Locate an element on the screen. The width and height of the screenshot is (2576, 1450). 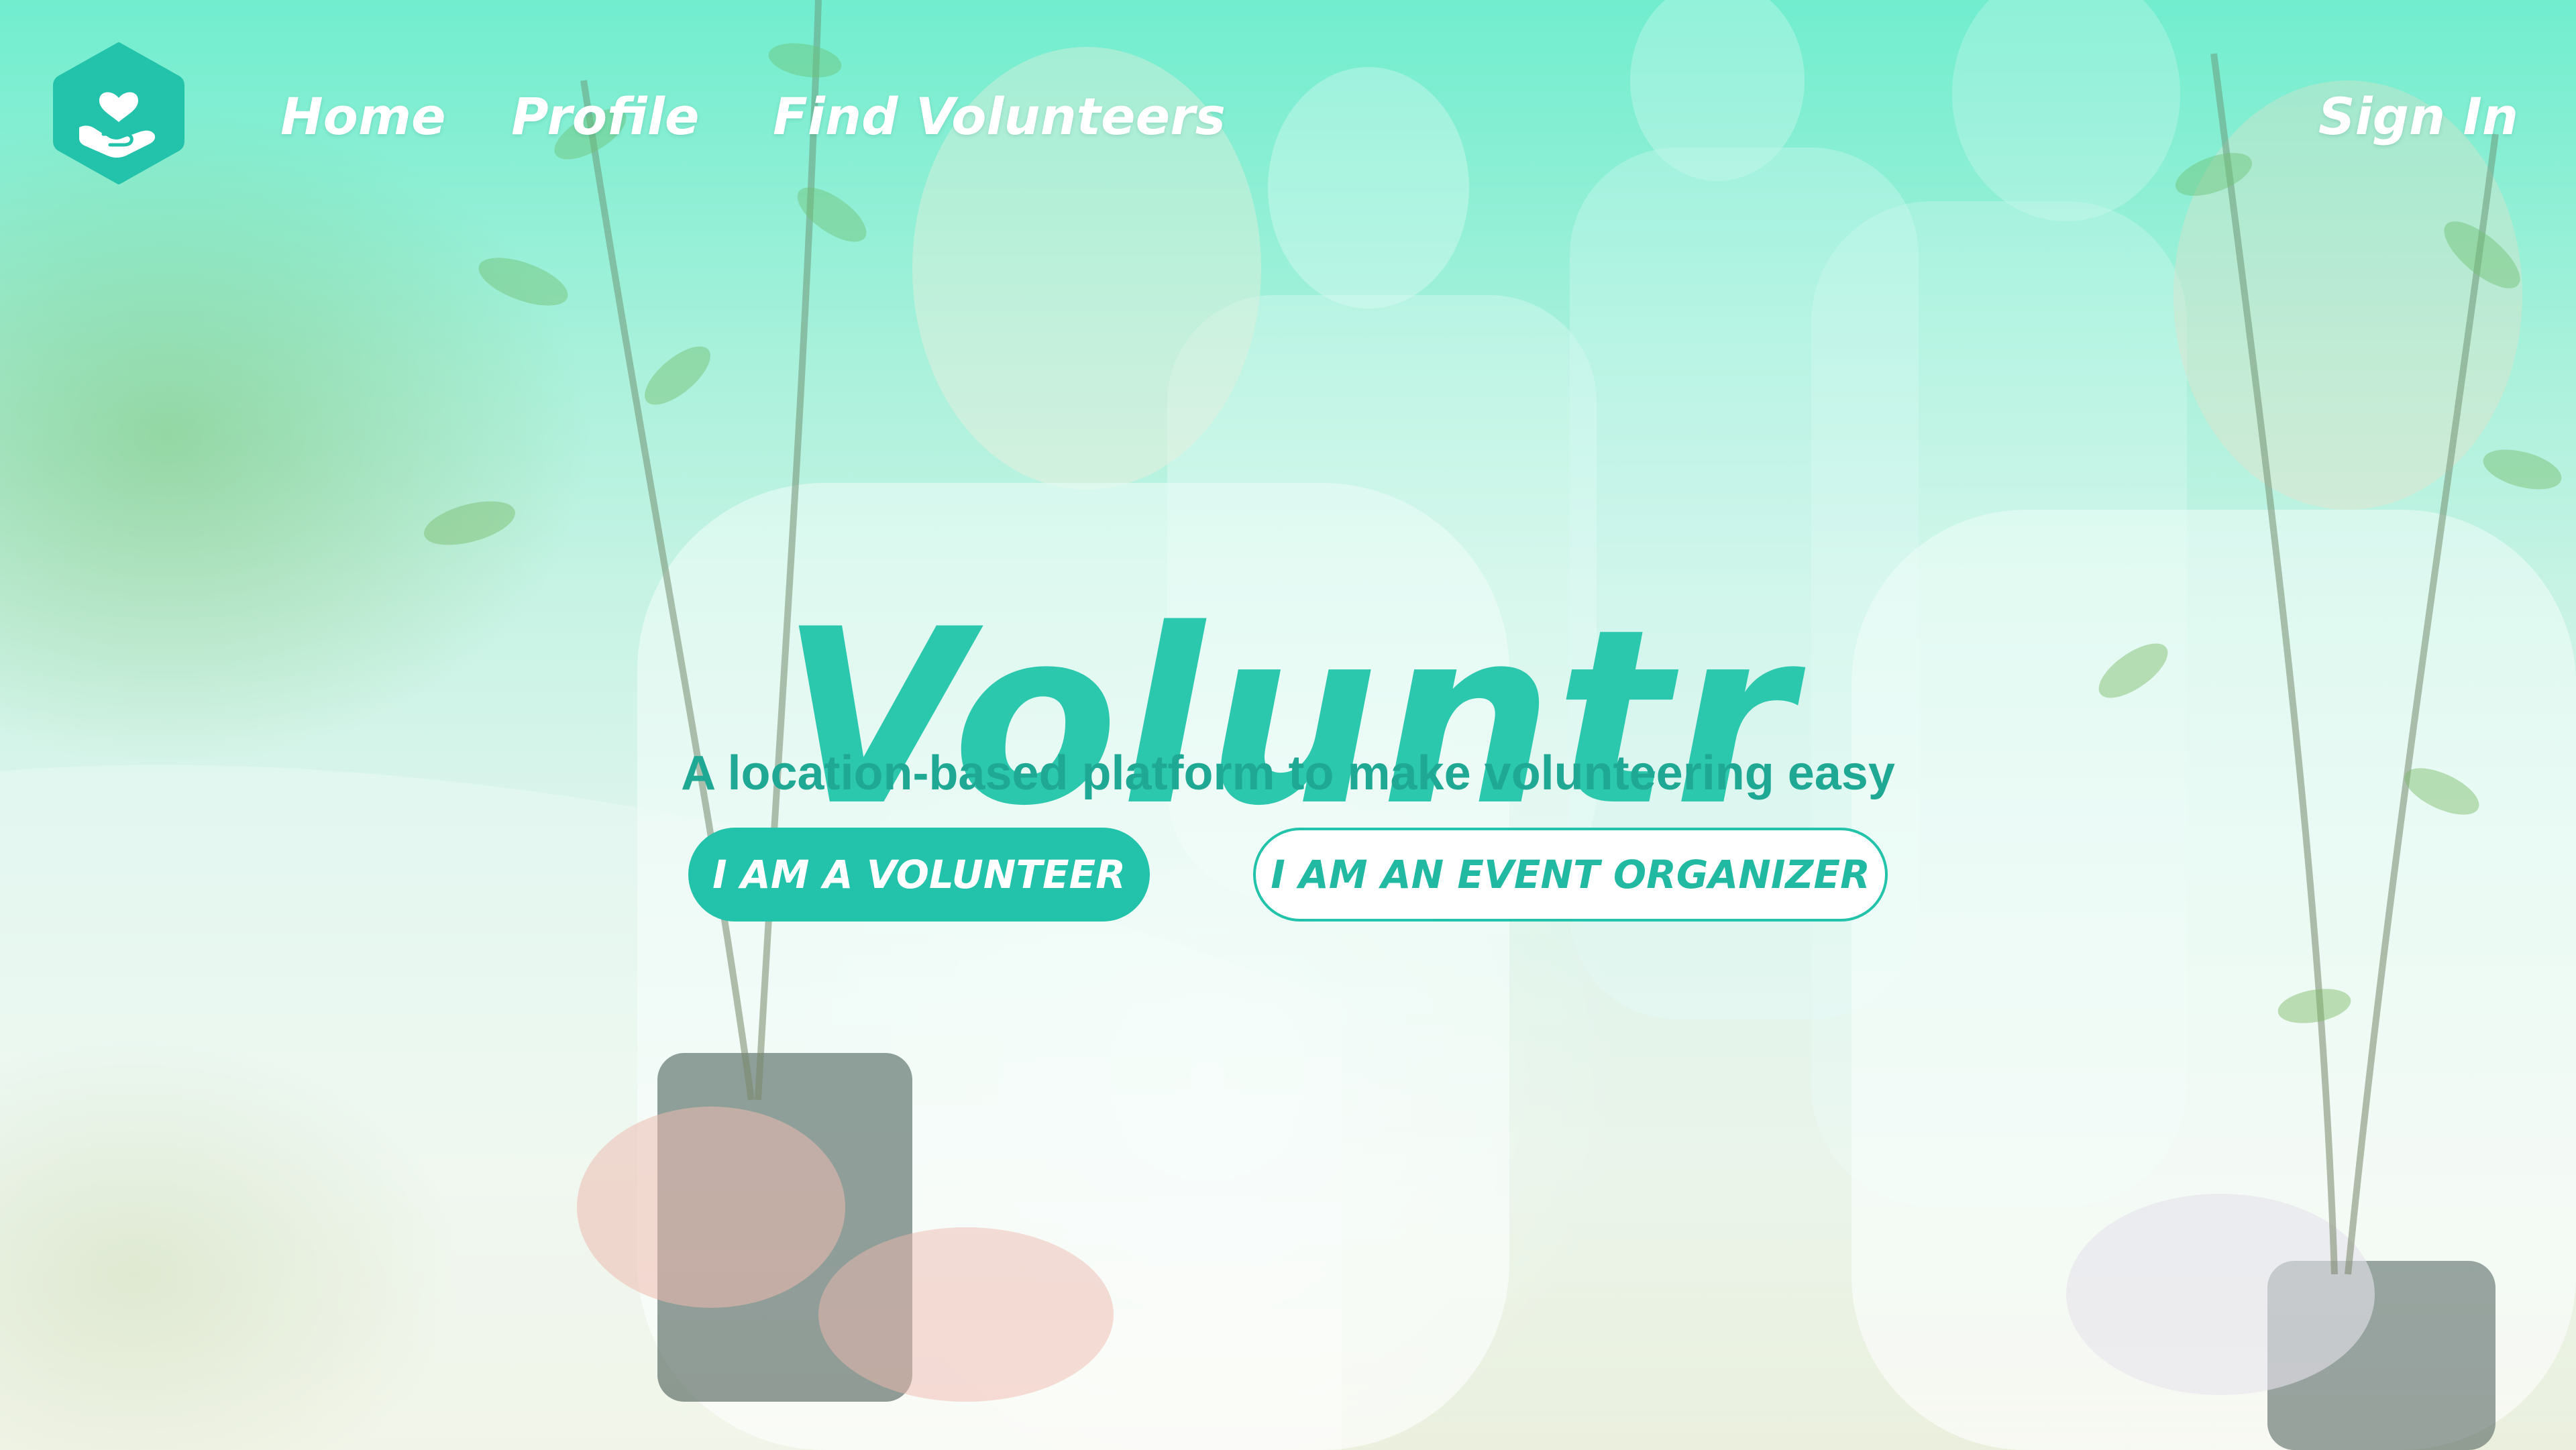
heart-in-hand-icon is located at coordinates (118, 113).